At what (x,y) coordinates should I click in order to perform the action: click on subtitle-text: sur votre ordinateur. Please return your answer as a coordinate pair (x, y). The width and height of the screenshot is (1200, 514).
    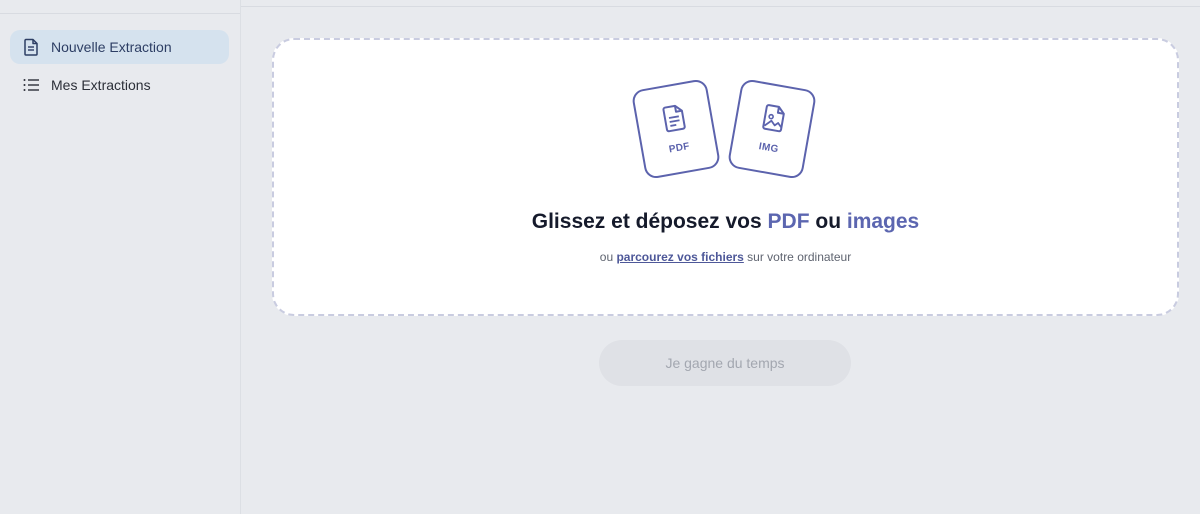
    Looking at the image, I should click on (797, 257).